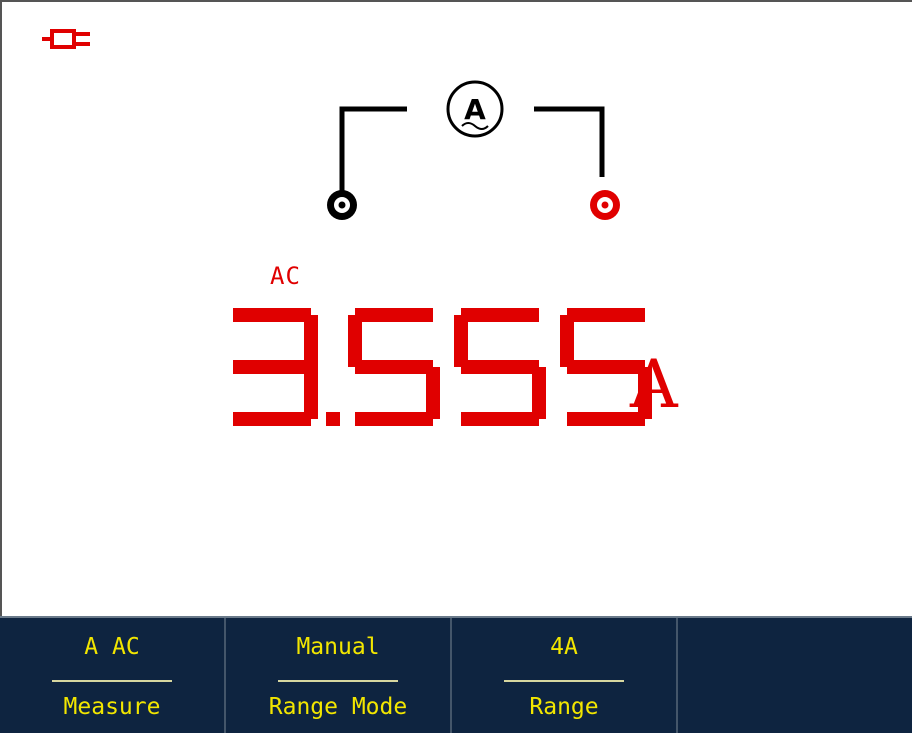 This screenshot has width=912, height=733. What do you see at coordinates (473, 150) in the screenshot?
I see `probe-connection-diagram: A` at bounding box center [473, 150].